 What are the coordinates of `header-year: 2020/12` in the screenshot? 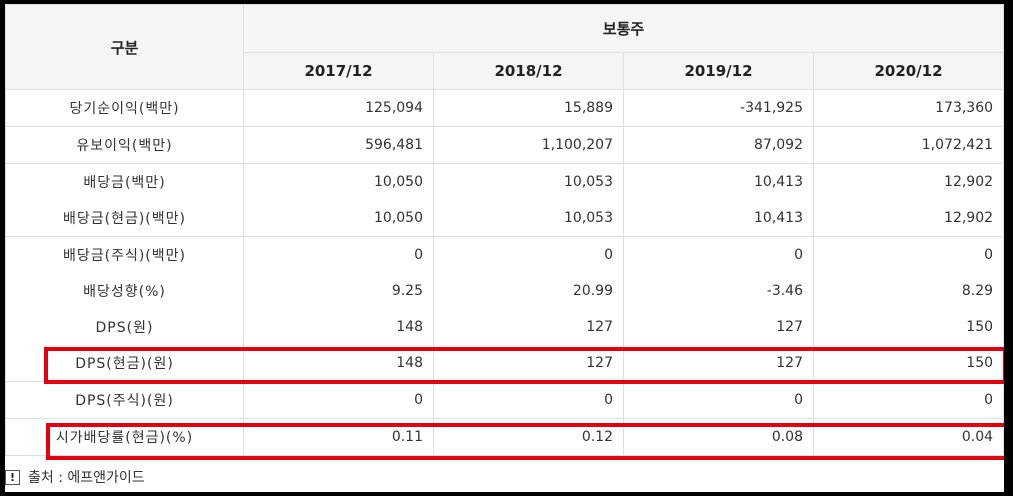 It's located at (908, 71).